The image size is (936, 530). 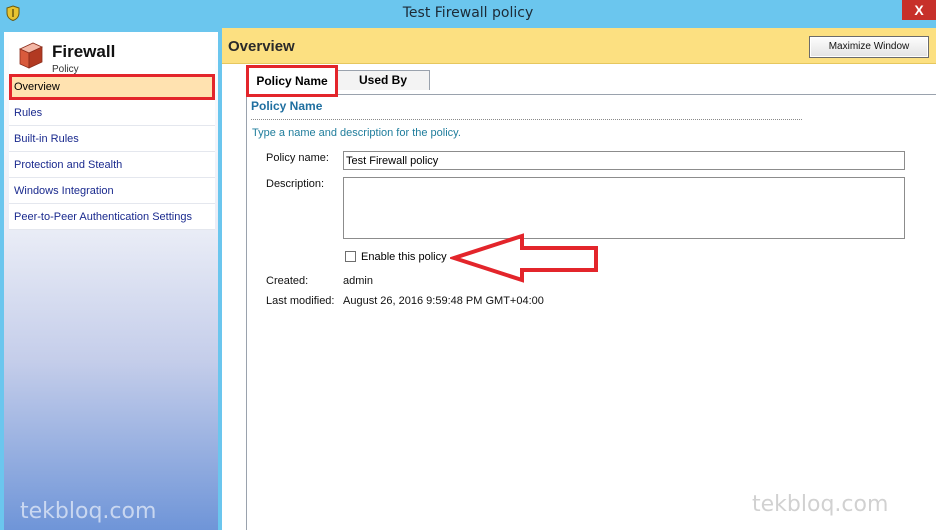 What do you see at coordinates (624, 160) in the screenshot?
I see `policy-name-input` at bounding box center [624, 160].